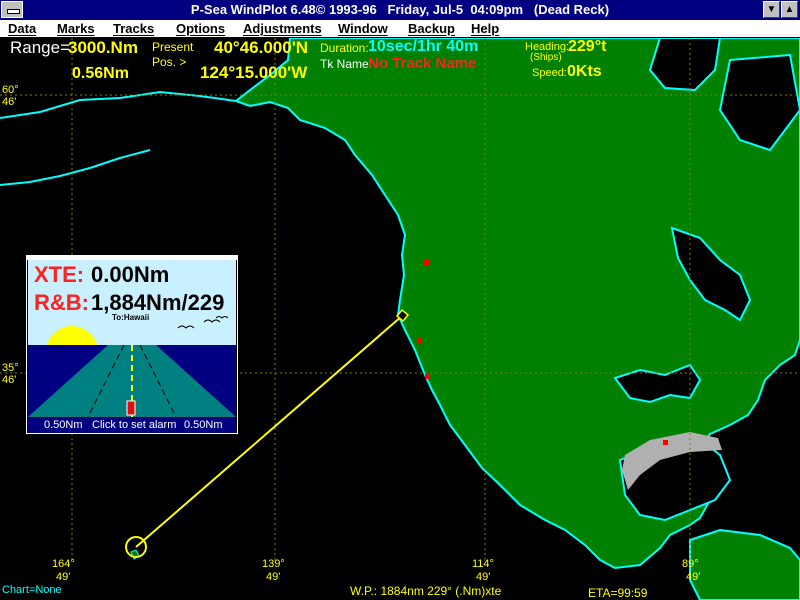  I want to click on lon-label-164: 164°, so click(63, 564).